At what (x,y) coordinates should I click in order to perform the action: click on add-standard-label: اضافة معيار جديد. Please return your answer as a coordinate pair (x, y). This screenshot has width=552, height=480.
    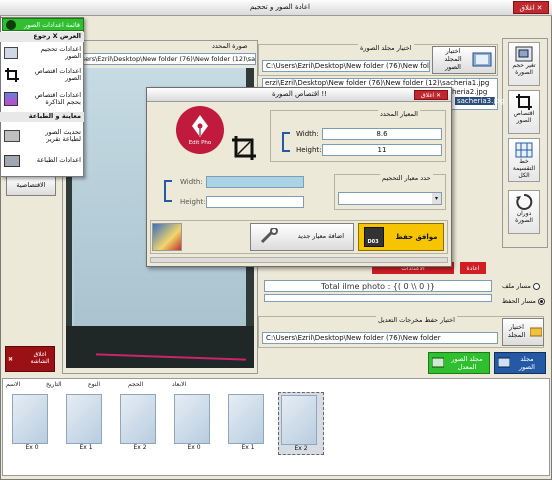
    Looking at the image, I should click on (321, 236).